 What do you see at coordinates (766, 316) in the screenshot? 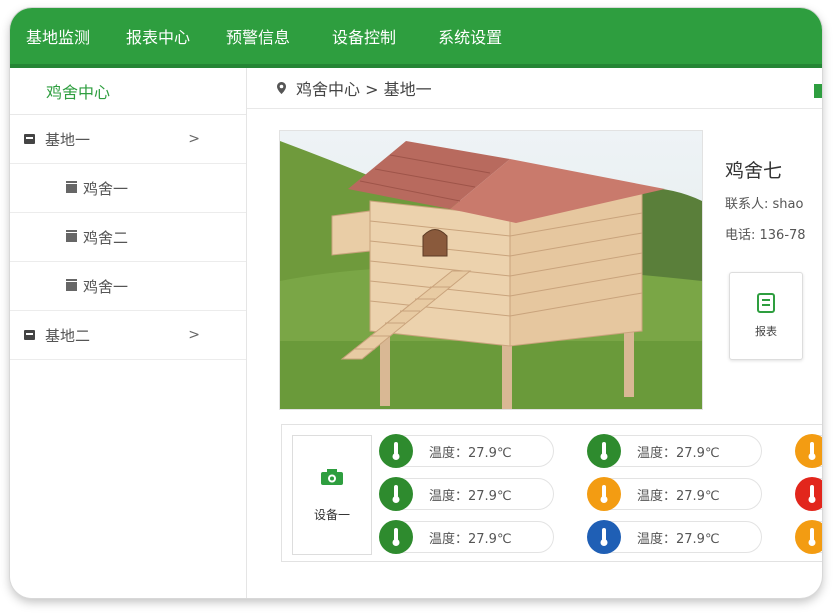
I see `report-button: 报表` at bounding box center [766, 316].